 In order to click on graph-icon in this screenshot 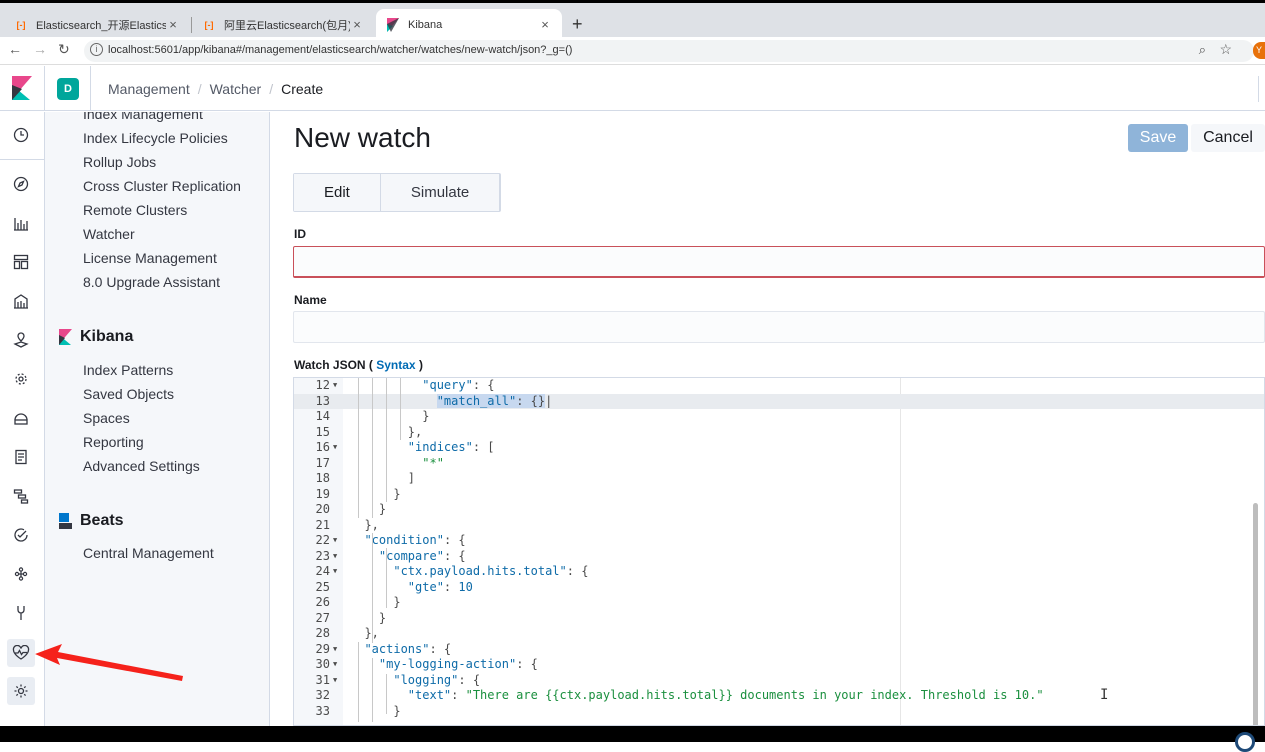, I will do `click(21, 574)`.